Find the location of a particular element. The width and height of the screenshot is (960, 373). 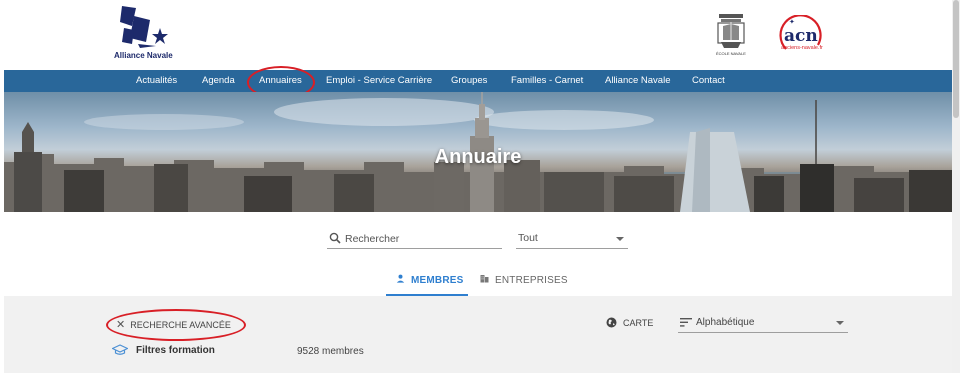

map-view-label: CARTE is located at coordinates (638, 323).